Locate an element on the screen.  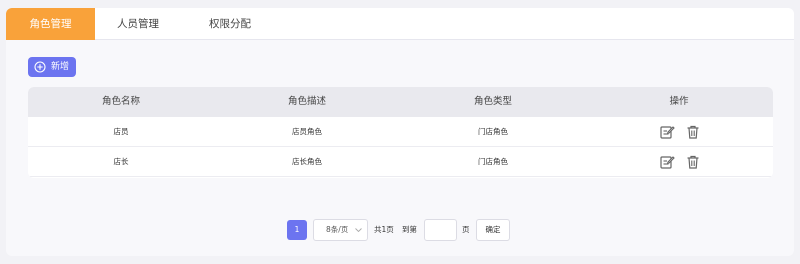
table-row: 店员 店员角色 门店角色 is located at coordinates (400, 132).